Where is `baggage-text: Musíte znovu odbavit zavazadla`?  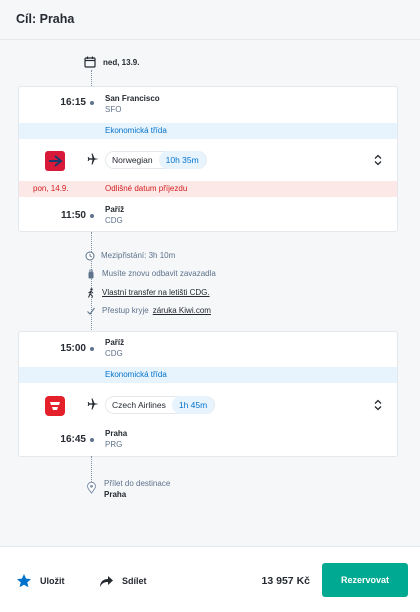
baggage-text: Musíte znovu odbavit zavazadla is located at coordinates (159, 273).